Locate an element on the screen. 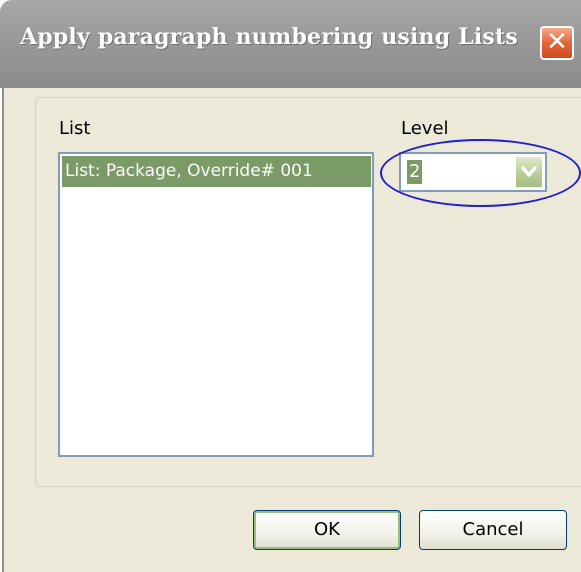 The image size is (581, 572). ok-button: OK is located at coordinates (327, 530).